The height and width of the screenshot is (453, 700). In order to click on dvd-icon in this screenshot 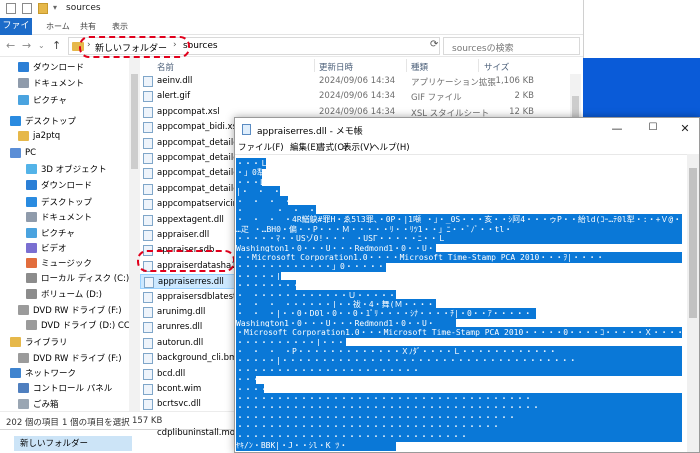, I will do `click(31, 324)`.